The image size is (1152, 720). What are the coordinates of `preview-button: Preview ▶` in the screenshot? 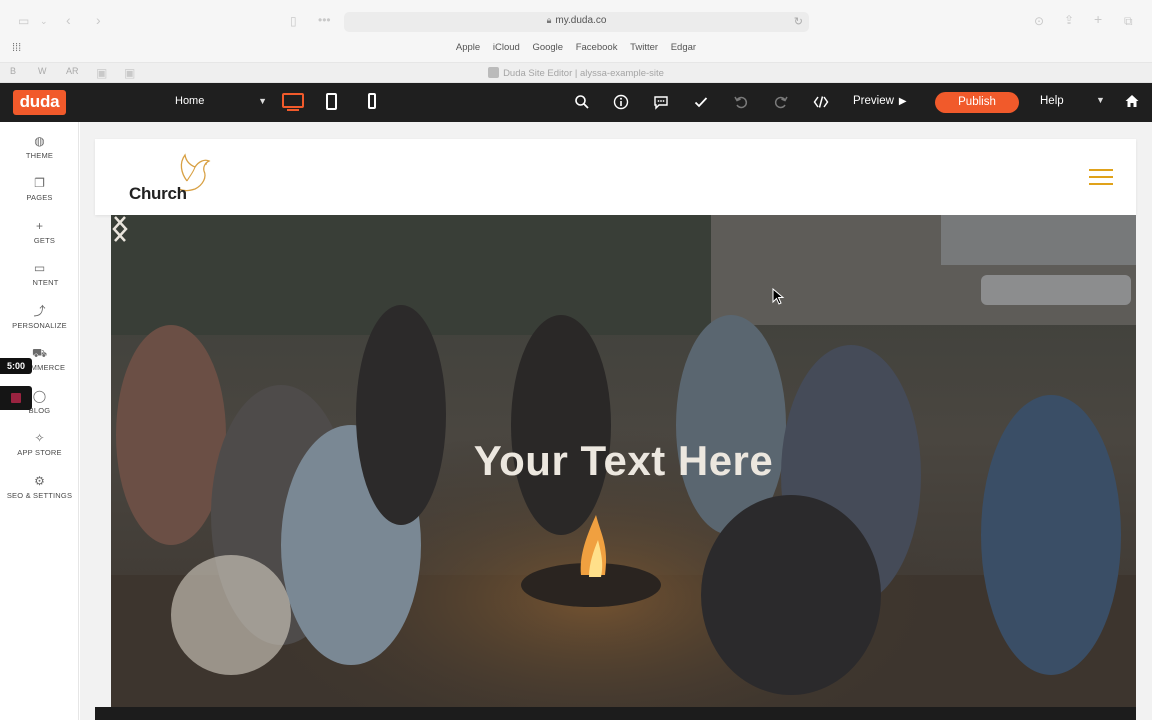 It's located at (880, 101).